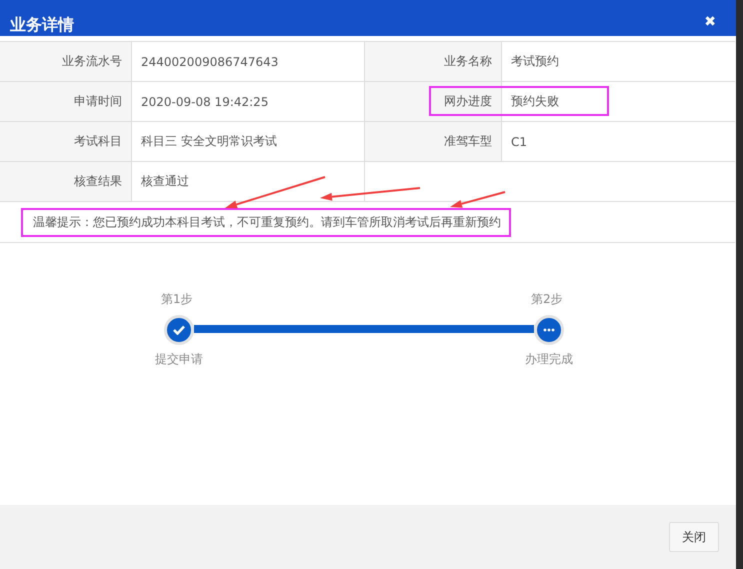 This screenshot has height=569, width=743. Describe the element at coordinates (98, 141) in the screenshot. I see `field-label: 考试科目` at that location.